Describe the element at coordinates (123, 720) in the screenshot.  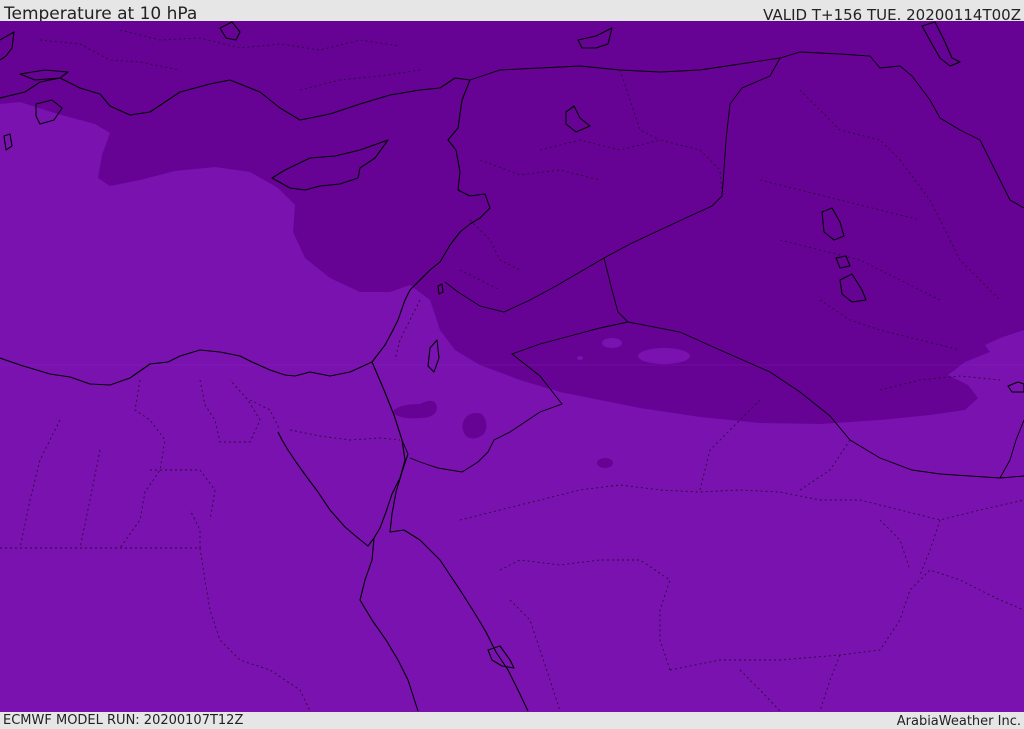
I see `model-run-label: ECMWF MODEL RUN: 20200107T12Z` at that location.